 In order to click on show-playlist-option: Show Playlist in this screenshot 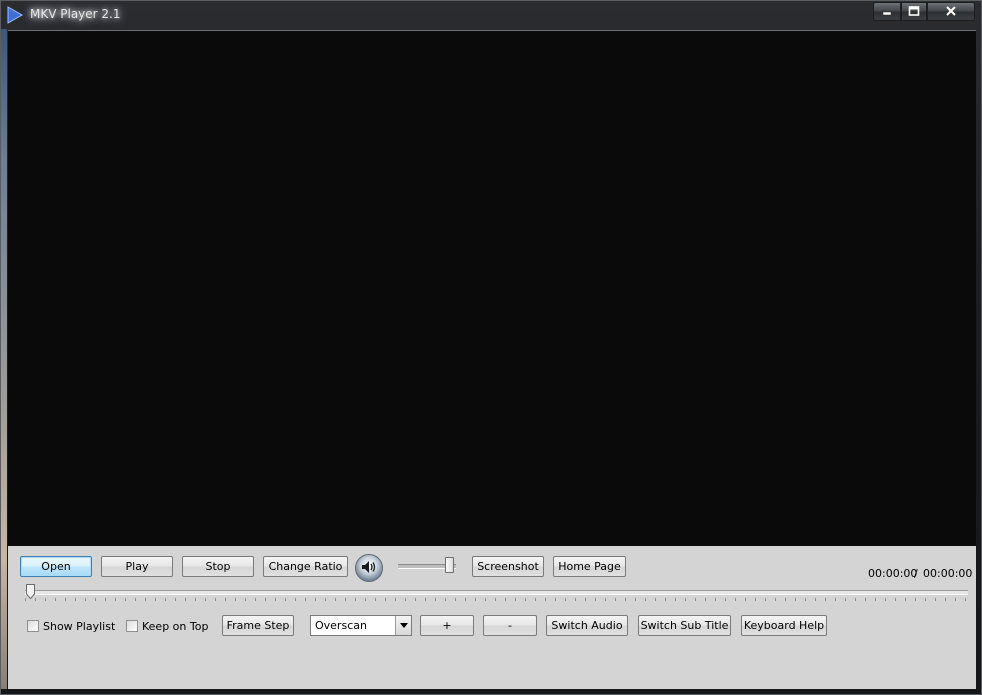, I will do `click(71, 626)`.